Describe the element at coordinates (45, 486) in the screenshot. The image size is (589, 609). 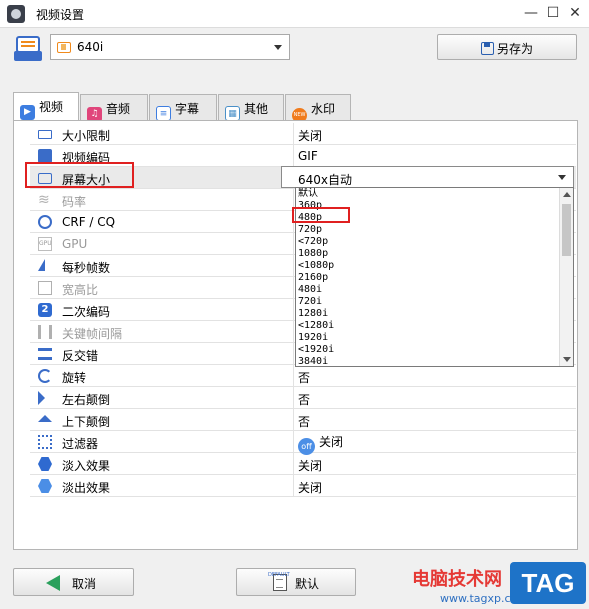
I see `fade-out-icon` at that location.